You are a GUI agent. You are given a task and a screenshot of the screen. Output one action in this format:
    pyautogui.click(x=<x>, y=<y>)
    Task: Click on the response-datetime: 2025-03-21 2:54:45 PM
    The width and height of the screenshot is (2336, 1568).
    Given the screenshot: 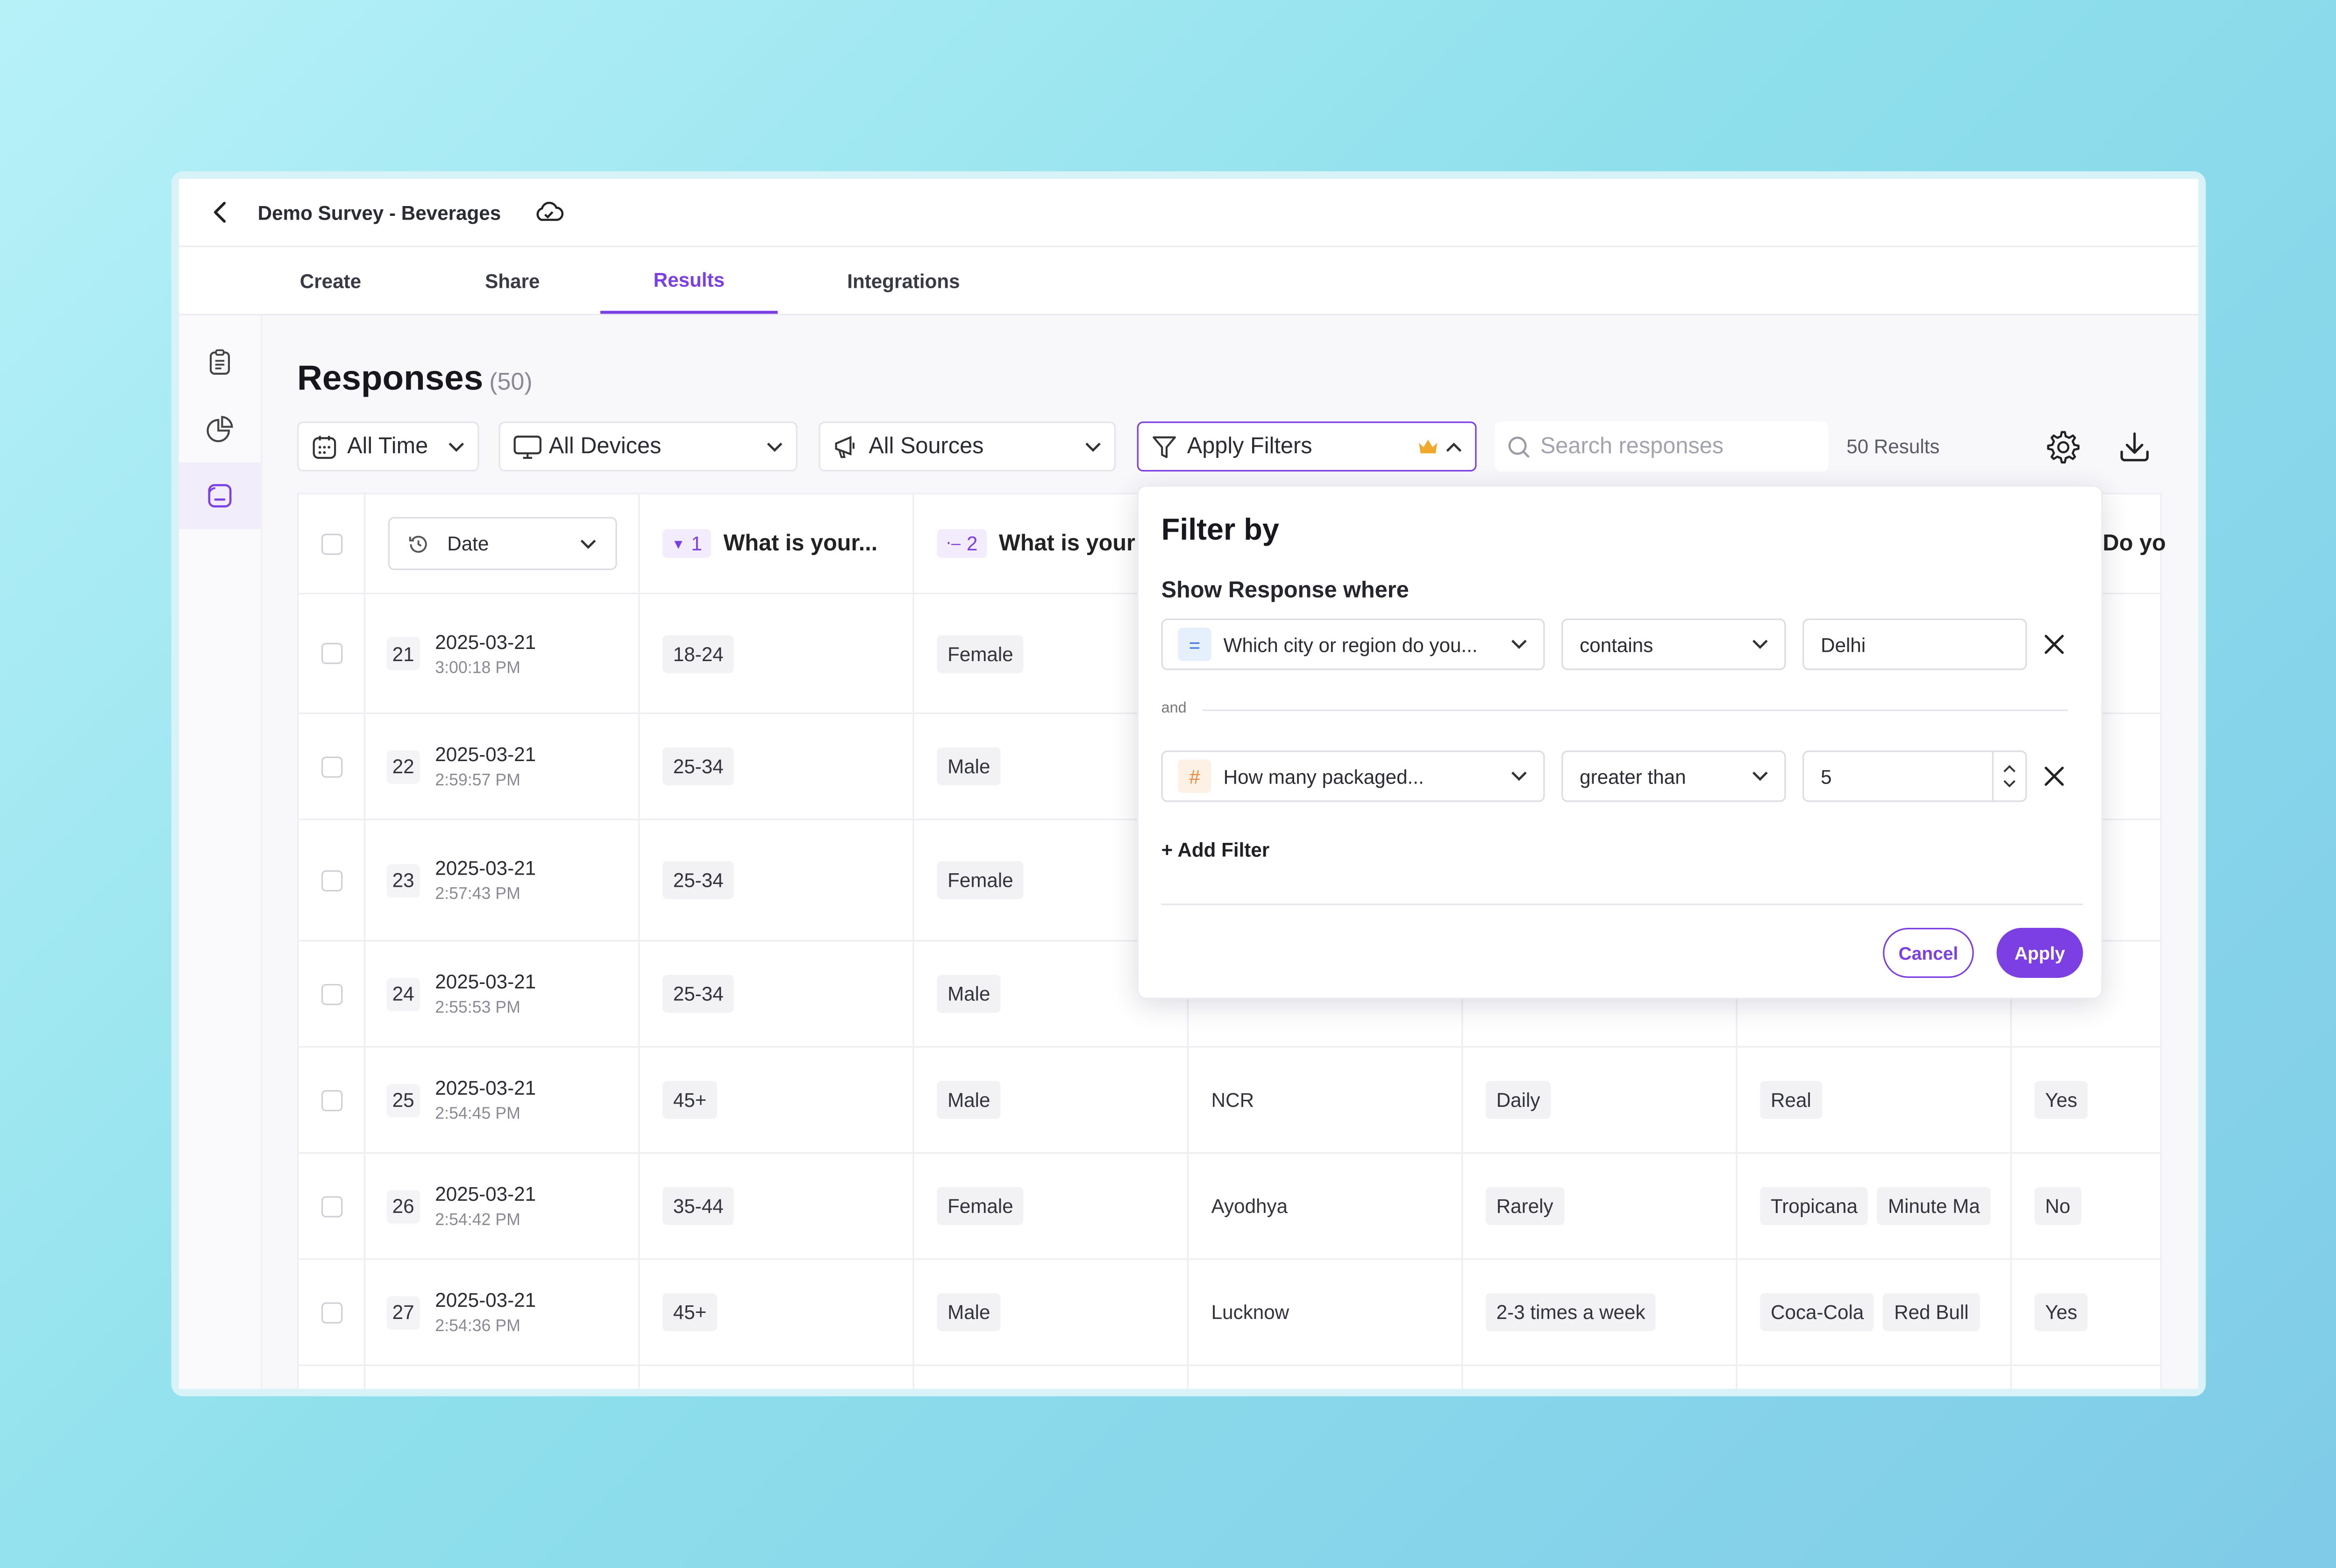 What is the action you would take?
    pyautogui.click(x=485, y=1100)
    